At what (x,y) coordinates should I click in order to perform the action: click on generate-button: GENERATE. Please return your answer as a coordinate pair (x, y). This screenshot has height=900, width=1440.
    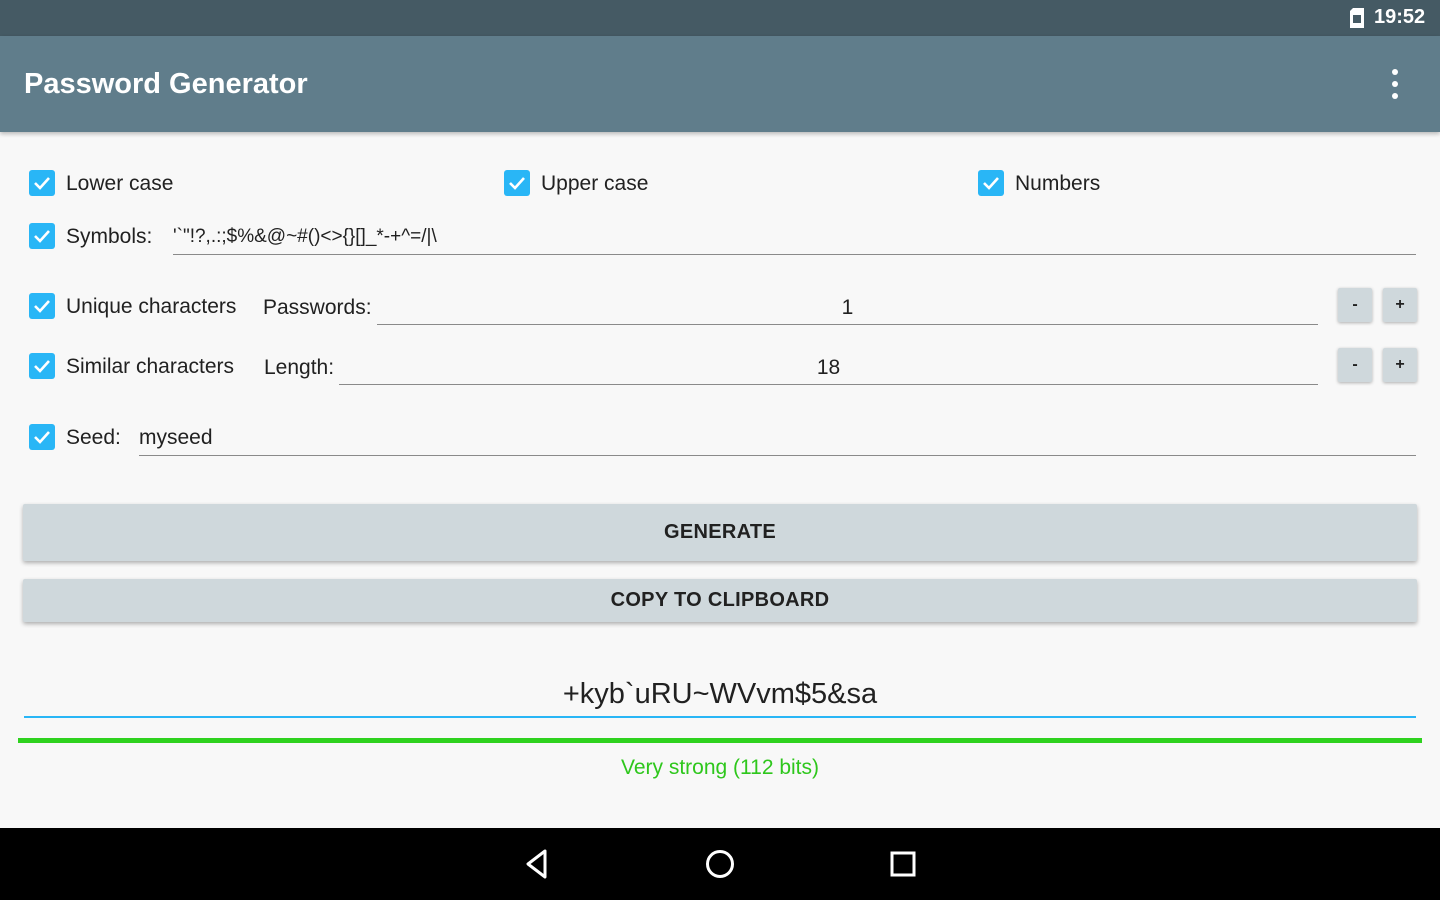
    Looking at the image, I should click on (720, 532).